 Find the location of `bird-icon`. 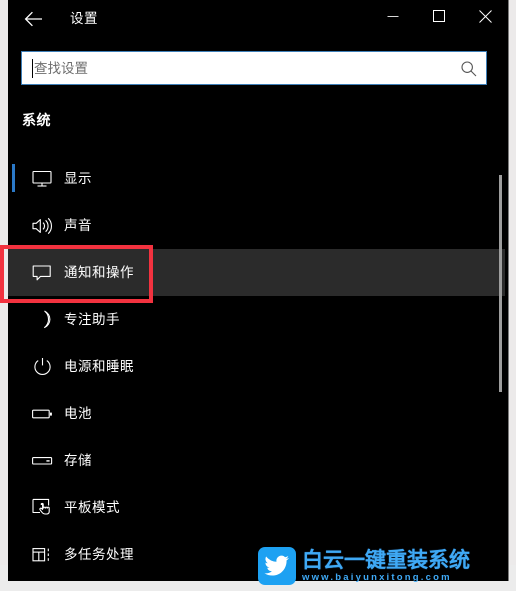

bird-icon is located at coordinates (277, 566).